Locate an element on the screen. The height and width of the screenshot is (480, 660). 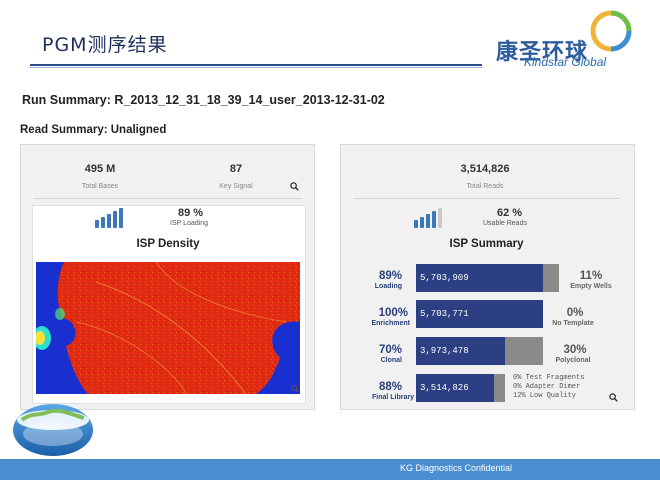
isp-density-title: ISP Density is located at coordinates (168, 244).